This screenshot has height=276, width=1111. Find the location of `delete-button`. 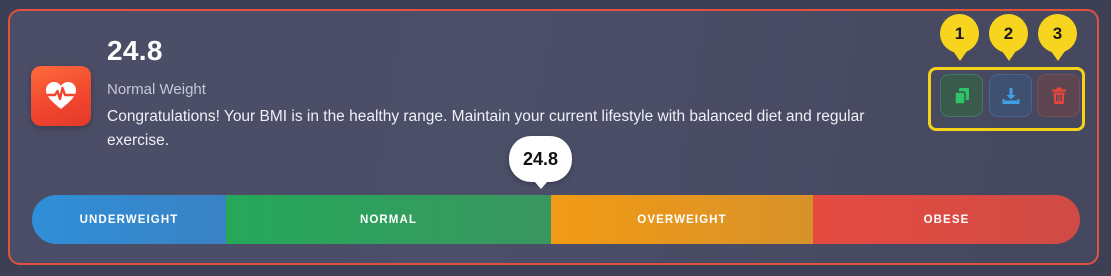

delete-button is located at coordinates (1058, 95).